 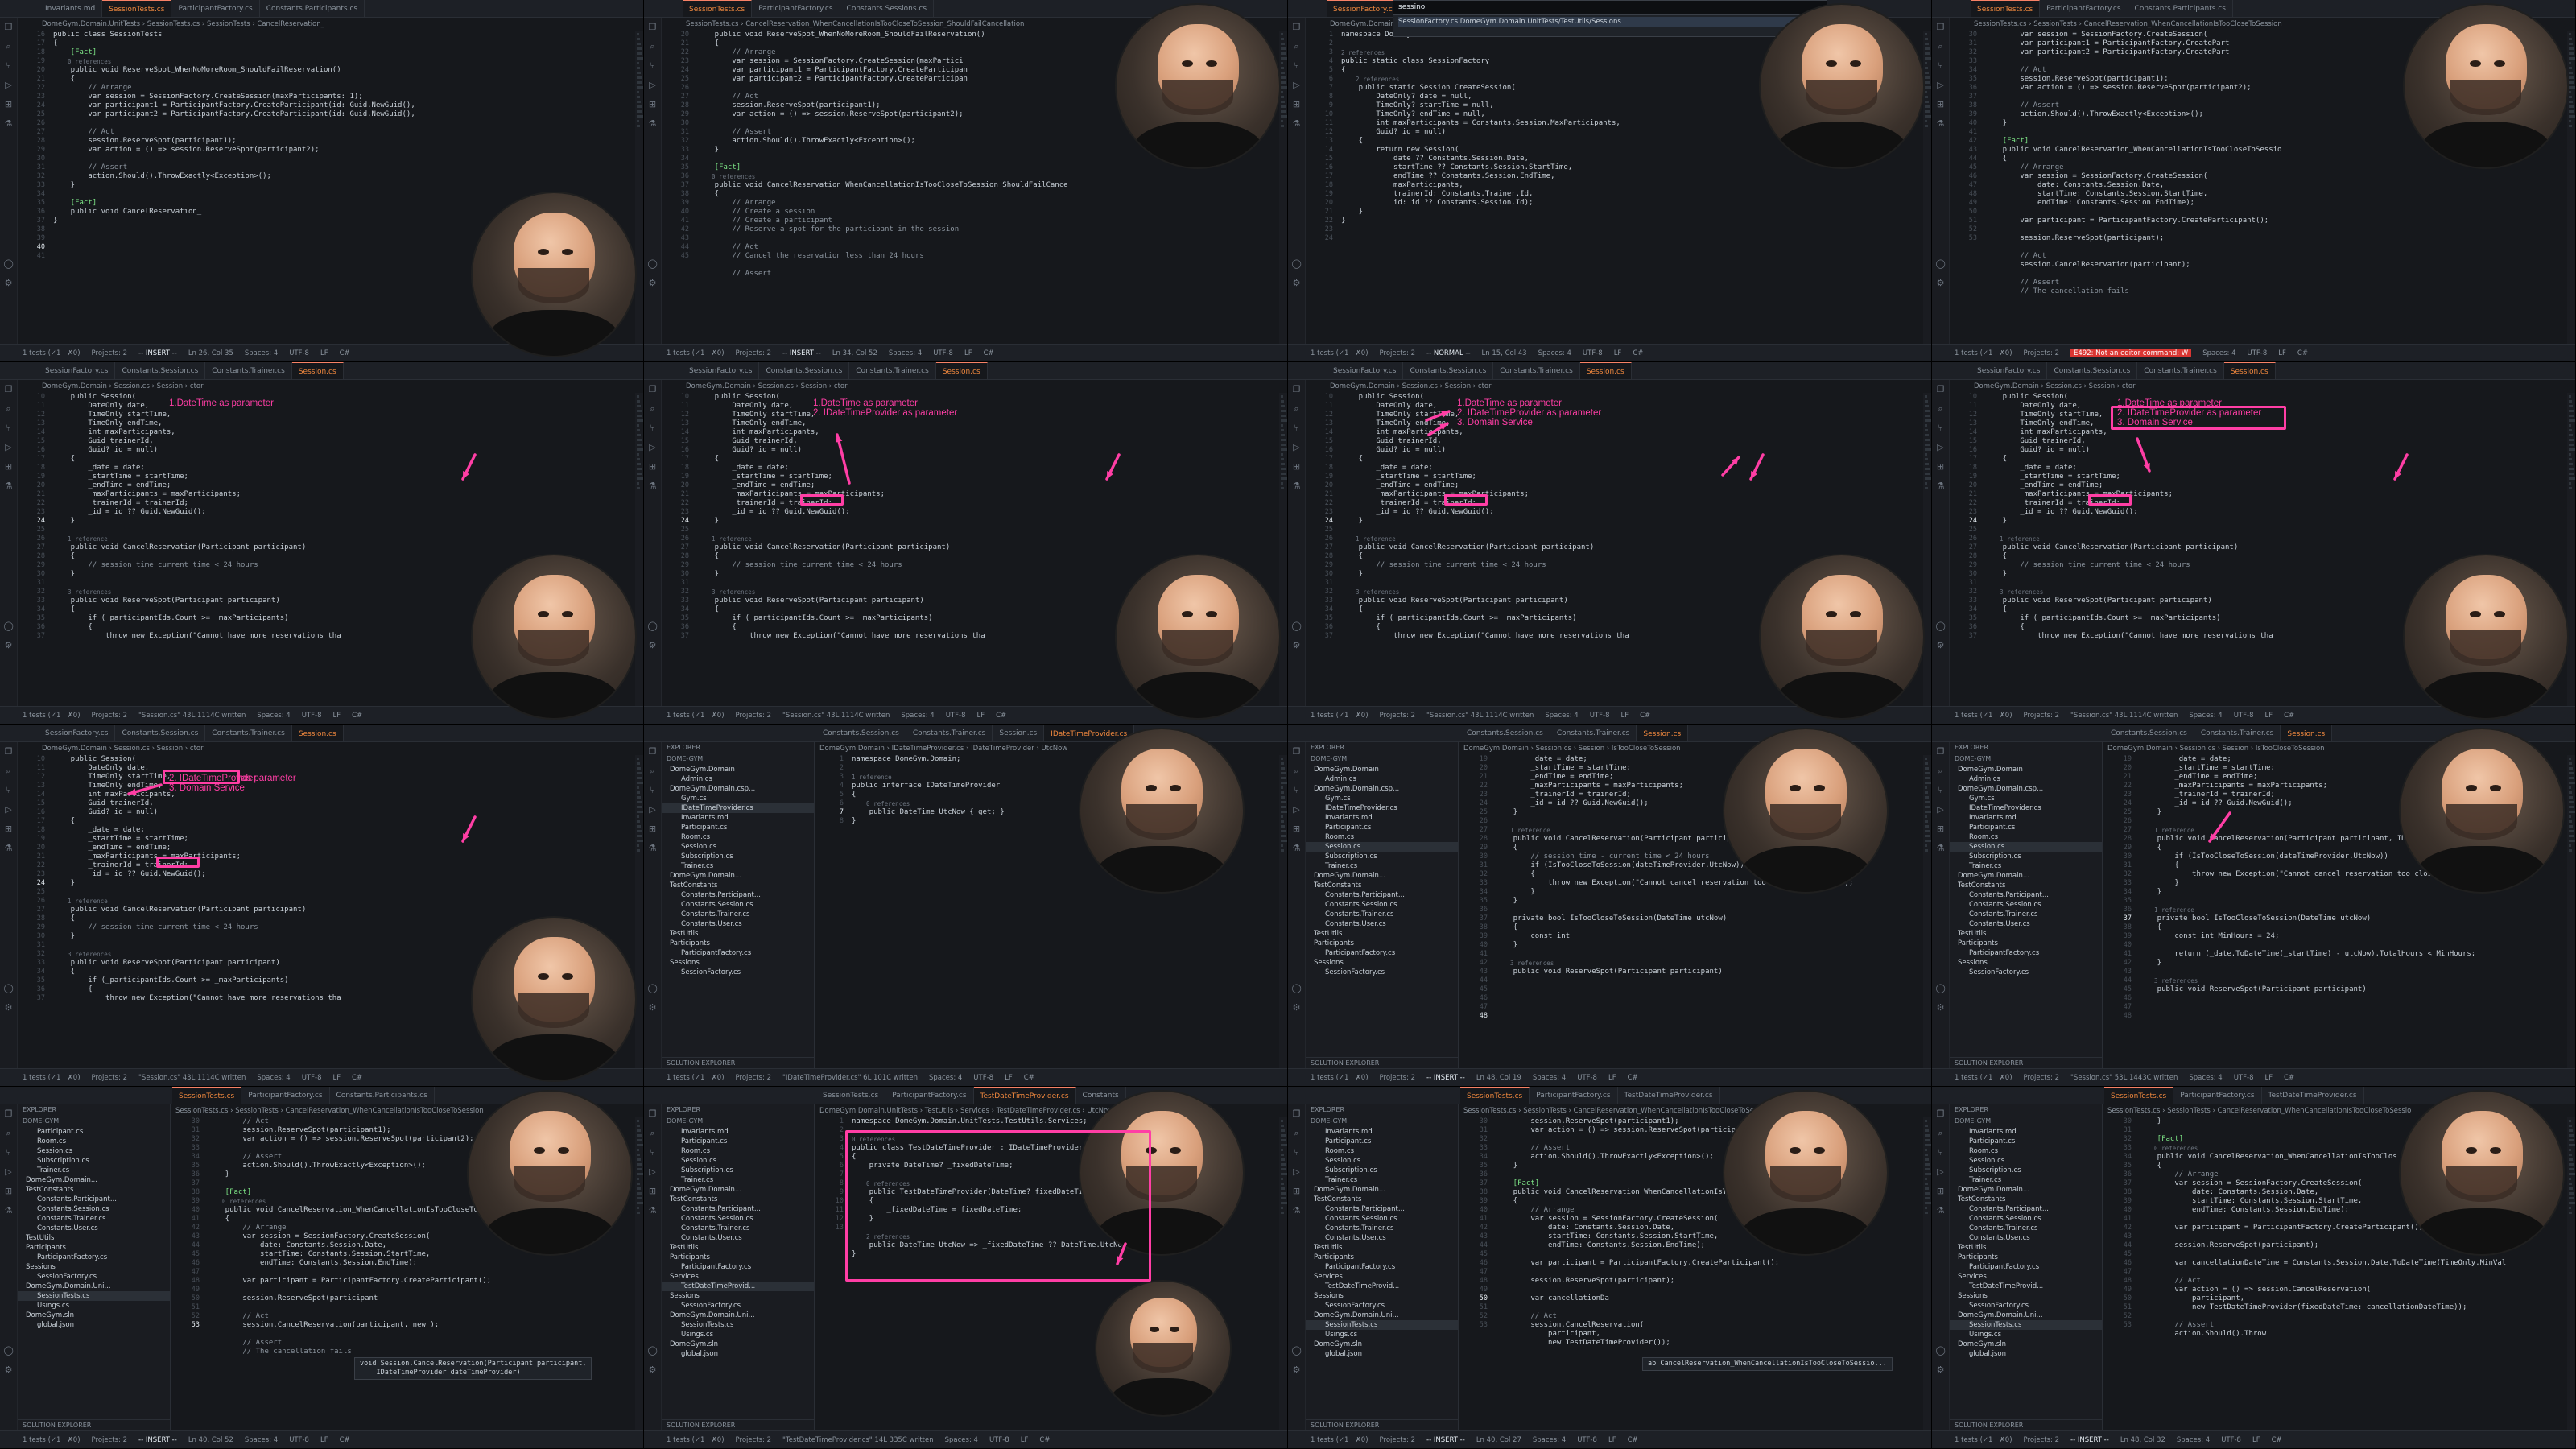 I want to click on explorer-item: Admin.cs, so click(x=738, y=779).